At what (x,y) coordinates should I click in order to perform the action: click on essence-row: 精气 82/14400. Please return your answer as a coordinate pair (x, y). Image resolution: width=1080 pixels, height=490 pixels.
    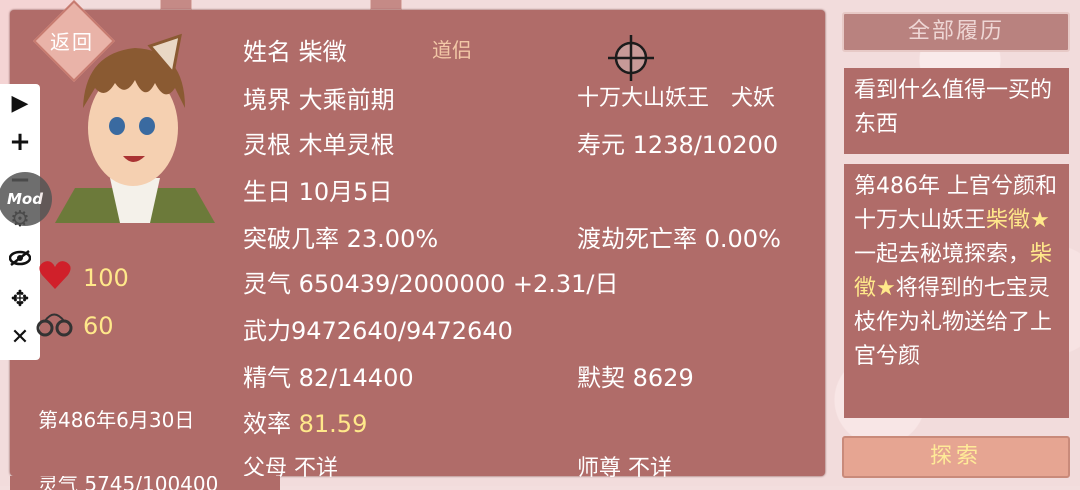
    Looking at the image, I should click on (328, 378).